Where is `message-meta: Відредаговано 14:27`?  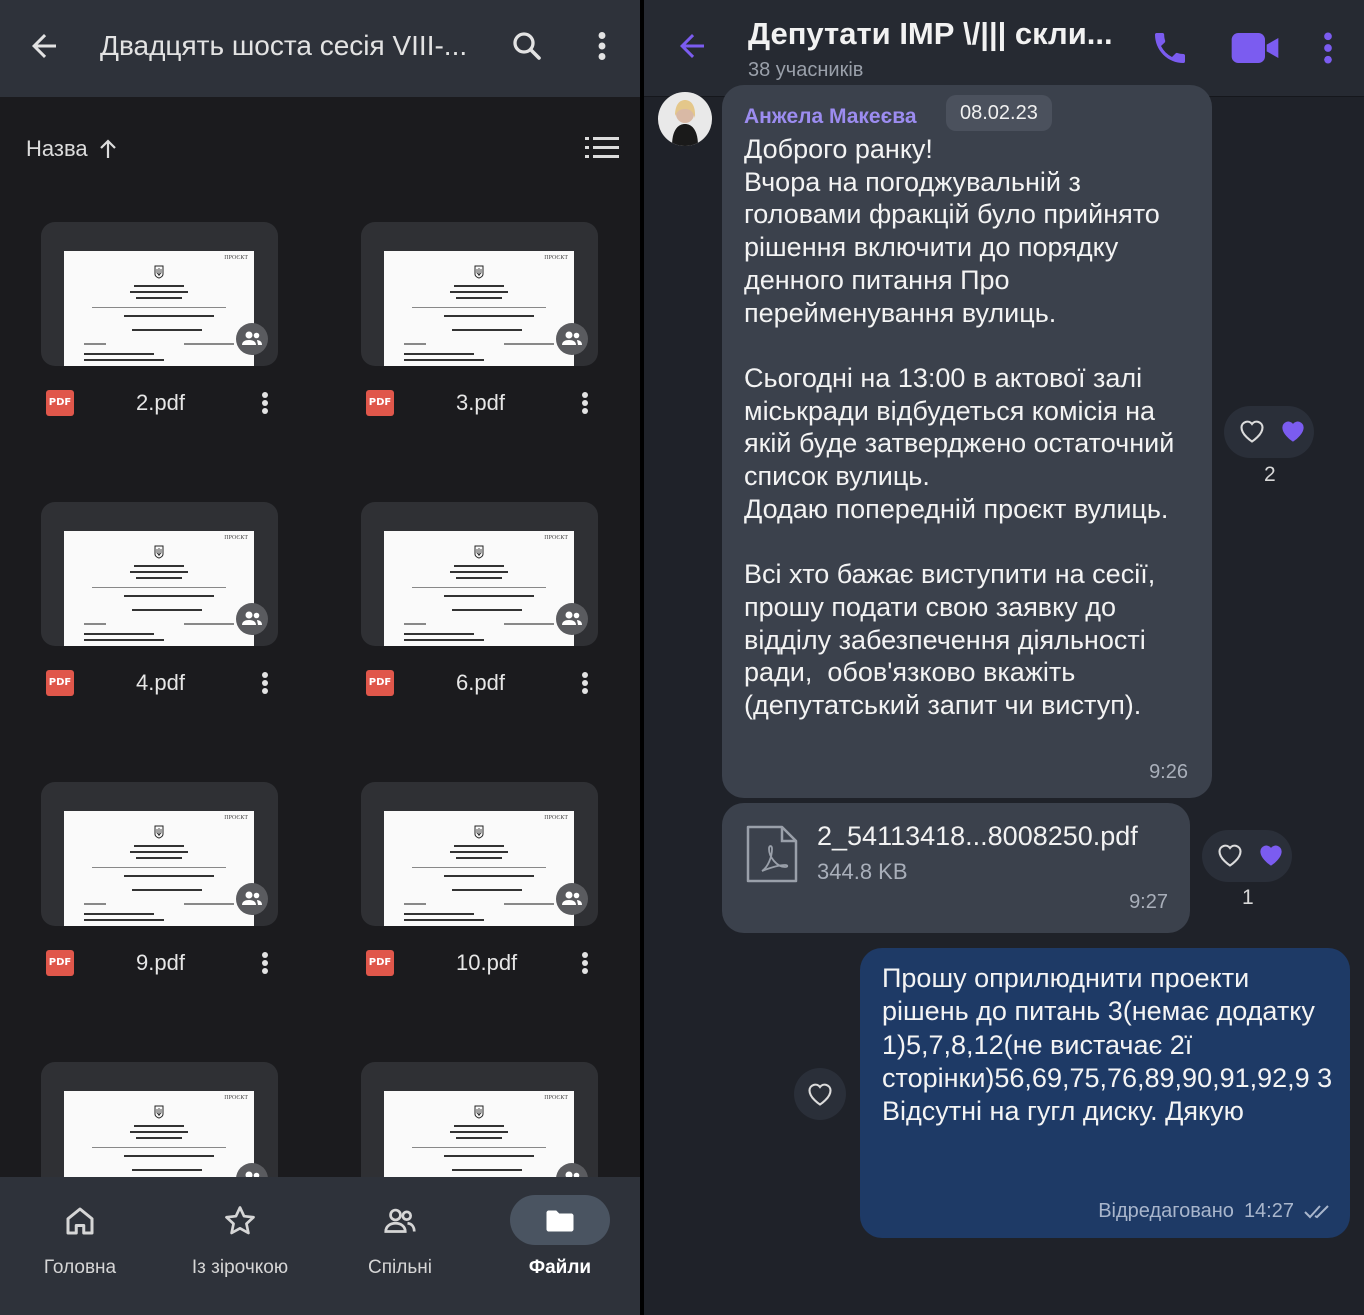
message-meta: Відредаговано 14:27 is located at coordinates (1216, 1211).